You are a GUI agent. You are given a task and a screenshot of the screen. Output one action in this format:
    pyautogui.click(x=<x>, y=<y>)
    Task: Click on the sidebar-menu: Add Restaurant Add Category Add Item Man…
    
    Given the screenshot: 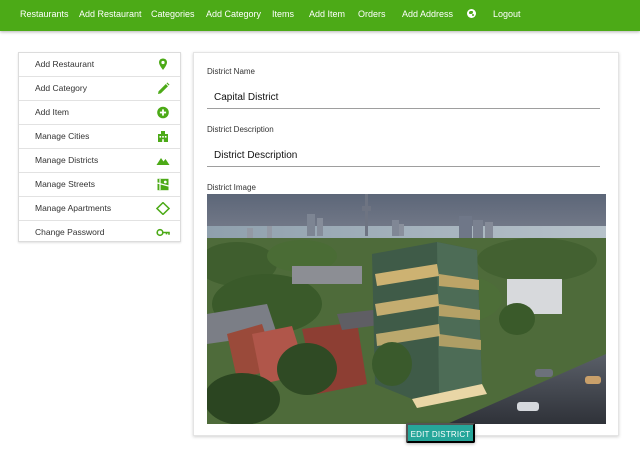 What is the action you would take?
    pyautogui.click(x=99, y=147)
    